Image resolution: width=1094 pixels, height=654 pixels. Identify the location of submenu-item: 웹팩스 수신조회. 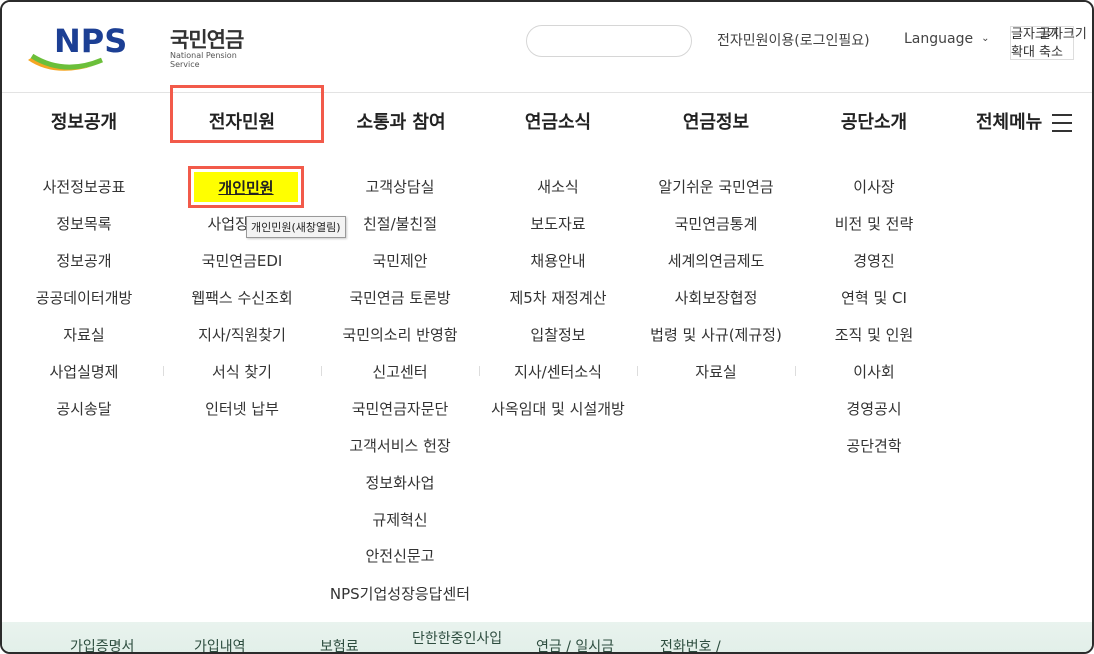
(242, 298).